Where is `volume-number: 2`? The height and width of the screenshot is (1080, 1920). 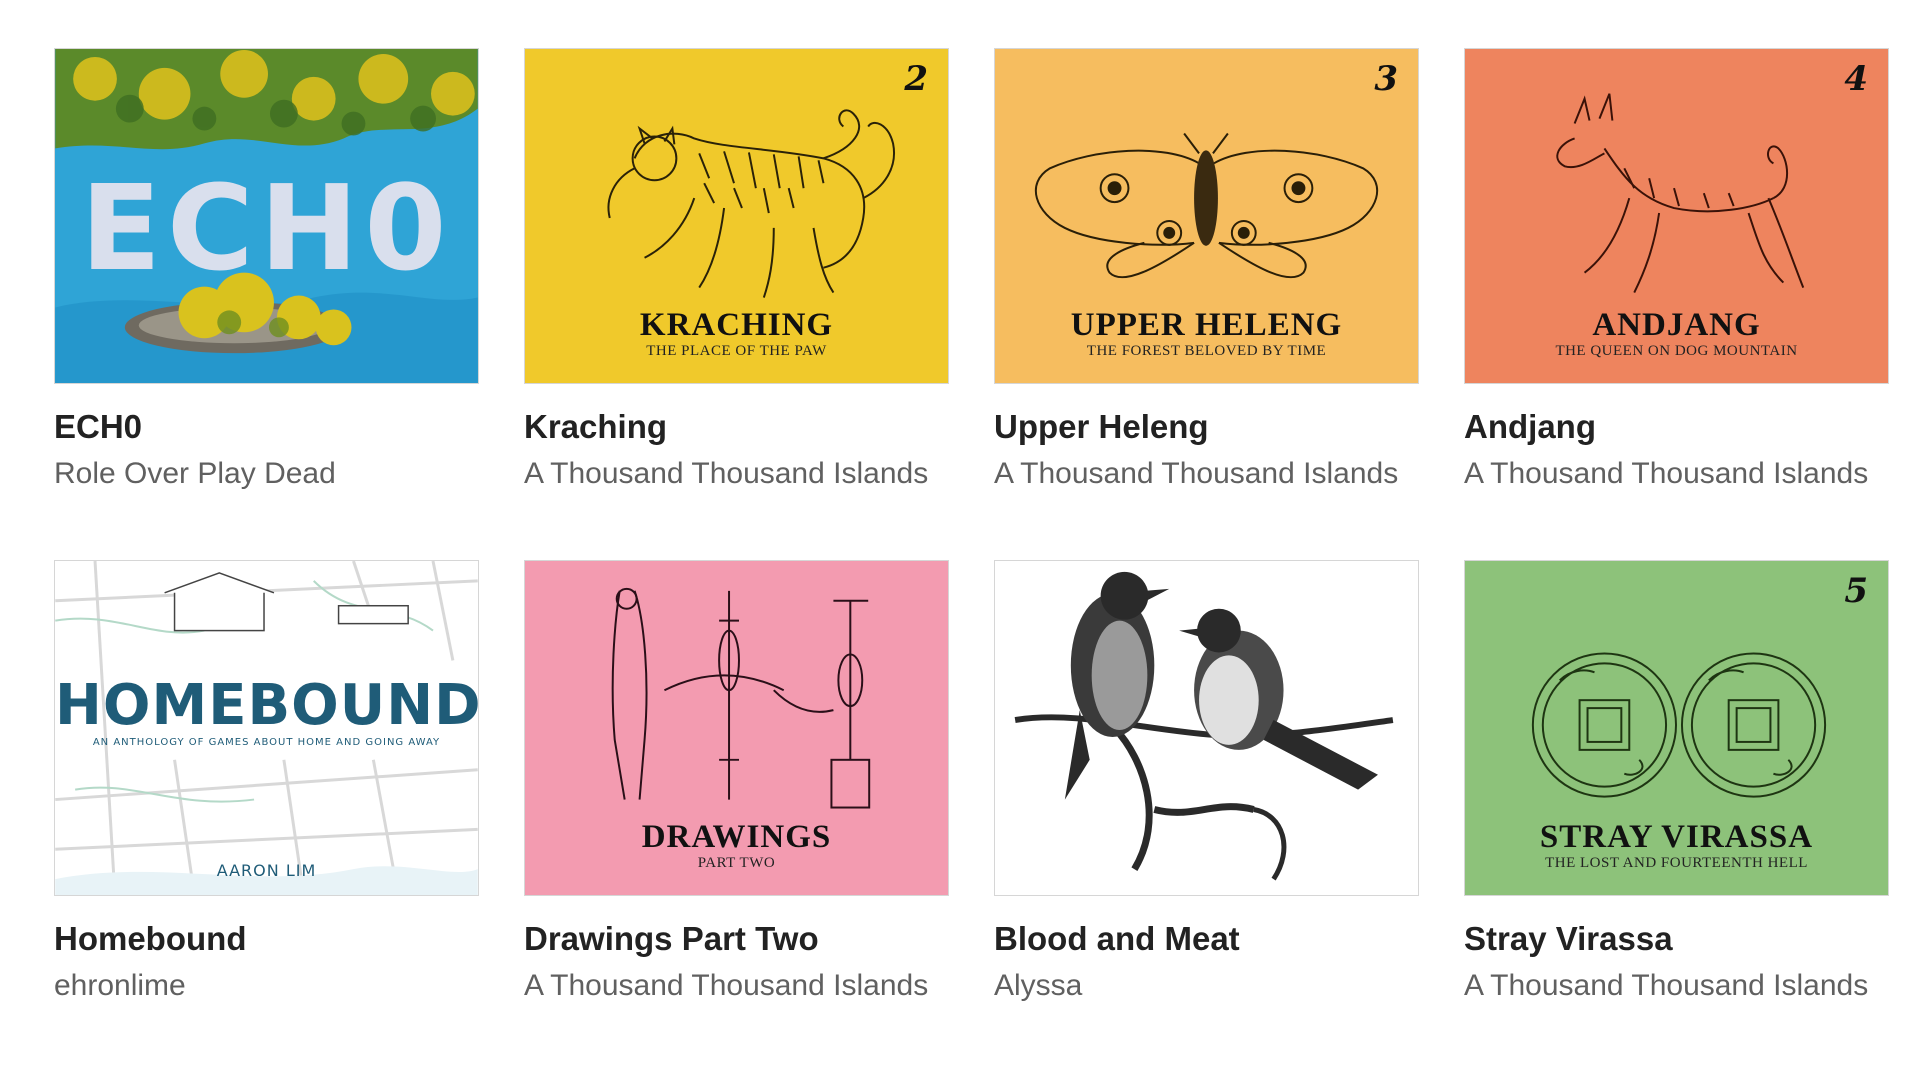 volume-number: 2 is located at coordinates (916, 79).